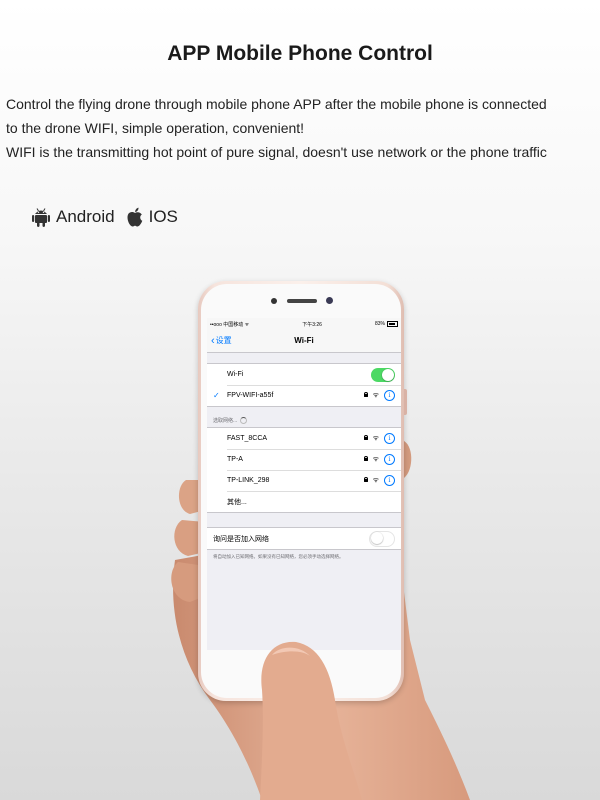 This screenshot has width=600, height=800. I want to click on checkmark-icon: ✓, so click(216, 395).